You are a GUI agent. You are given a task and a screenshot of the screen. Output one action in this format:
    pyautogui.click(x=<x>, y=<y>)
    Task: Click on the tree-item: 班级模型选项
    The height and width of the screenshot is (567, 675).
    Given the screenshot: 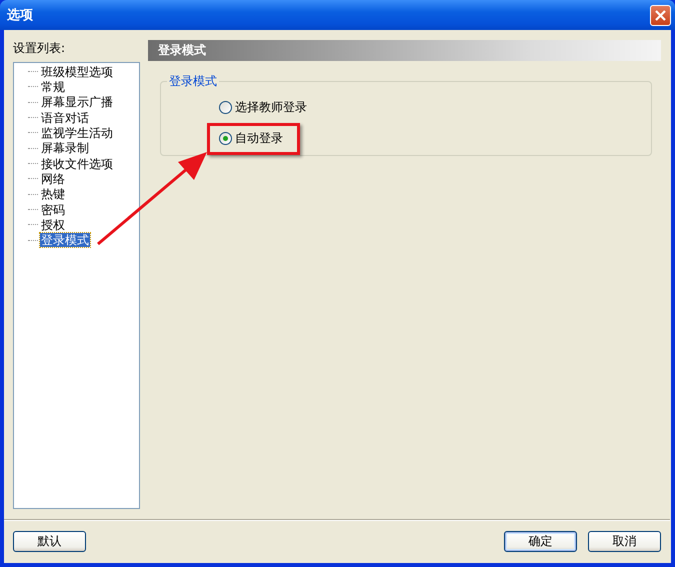 What is the action you would take?
    pyautogui.click(x=77, y=71)
    